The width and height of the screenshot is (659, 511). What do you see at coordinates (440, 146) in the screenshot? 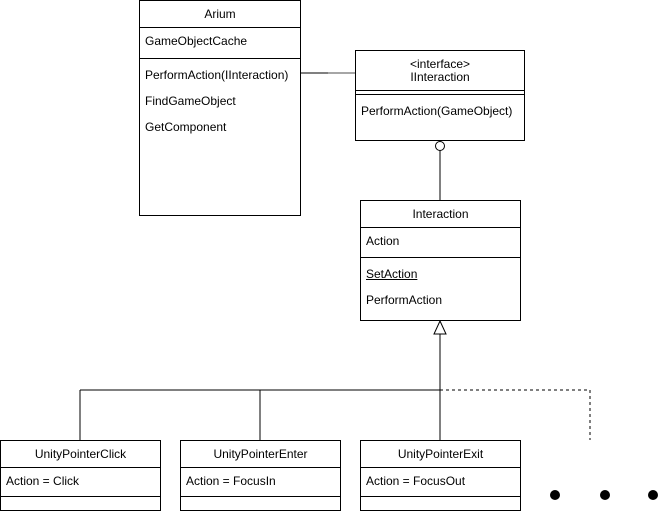
I see `interface-lollipop-icon` at bounding box center [440, 146].